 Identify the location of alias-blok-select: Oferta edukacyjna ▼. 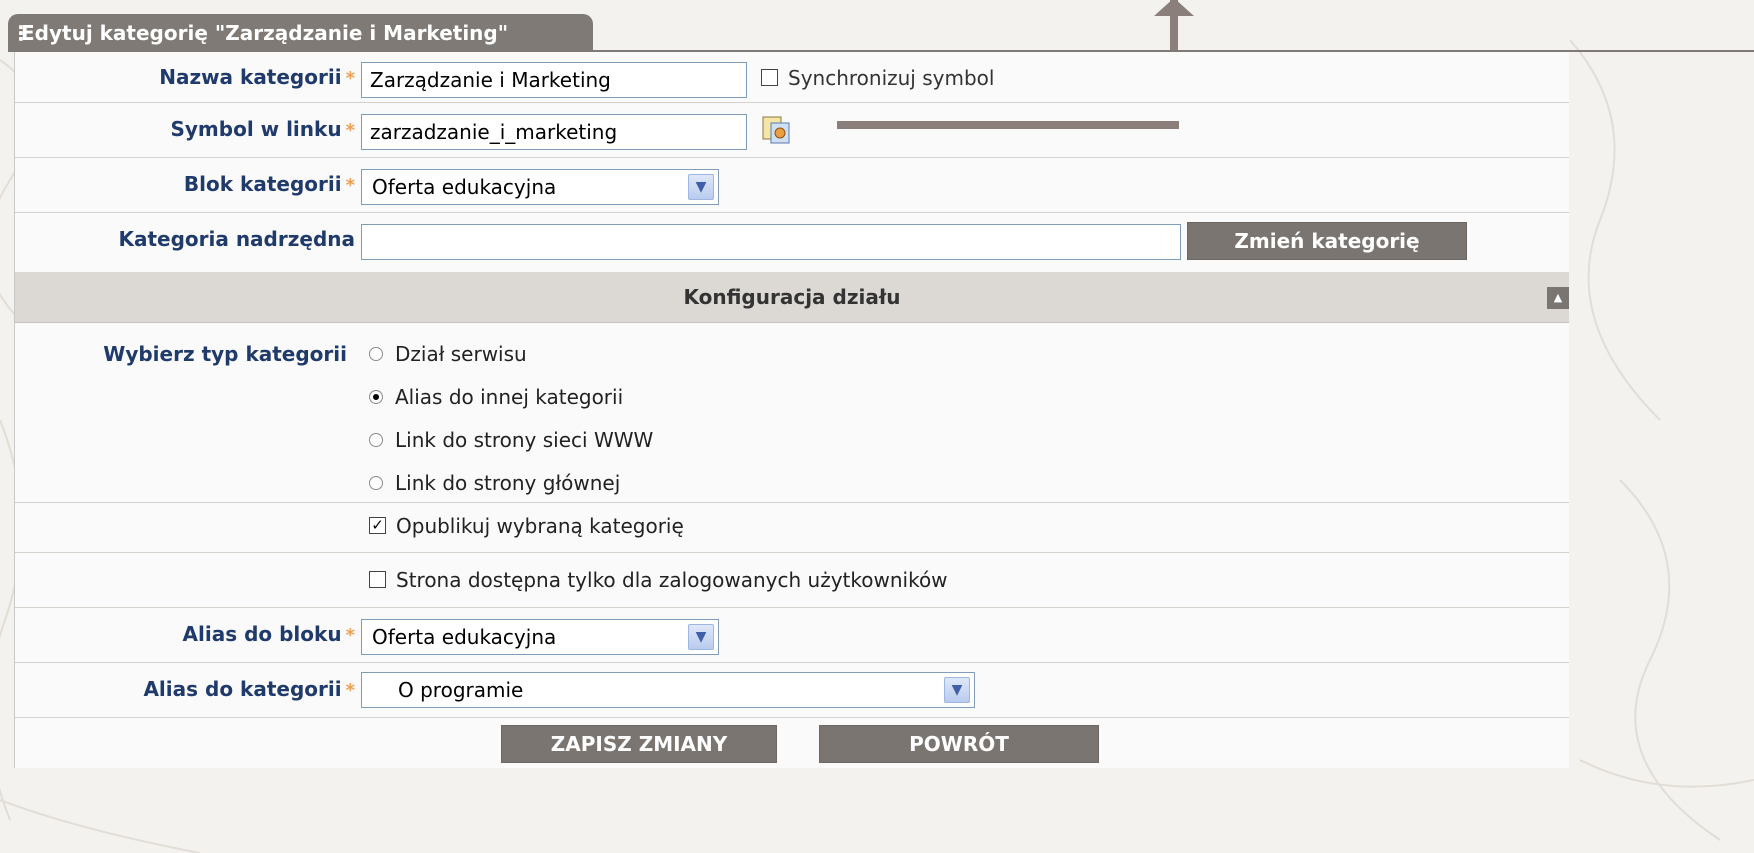
(540, 637).